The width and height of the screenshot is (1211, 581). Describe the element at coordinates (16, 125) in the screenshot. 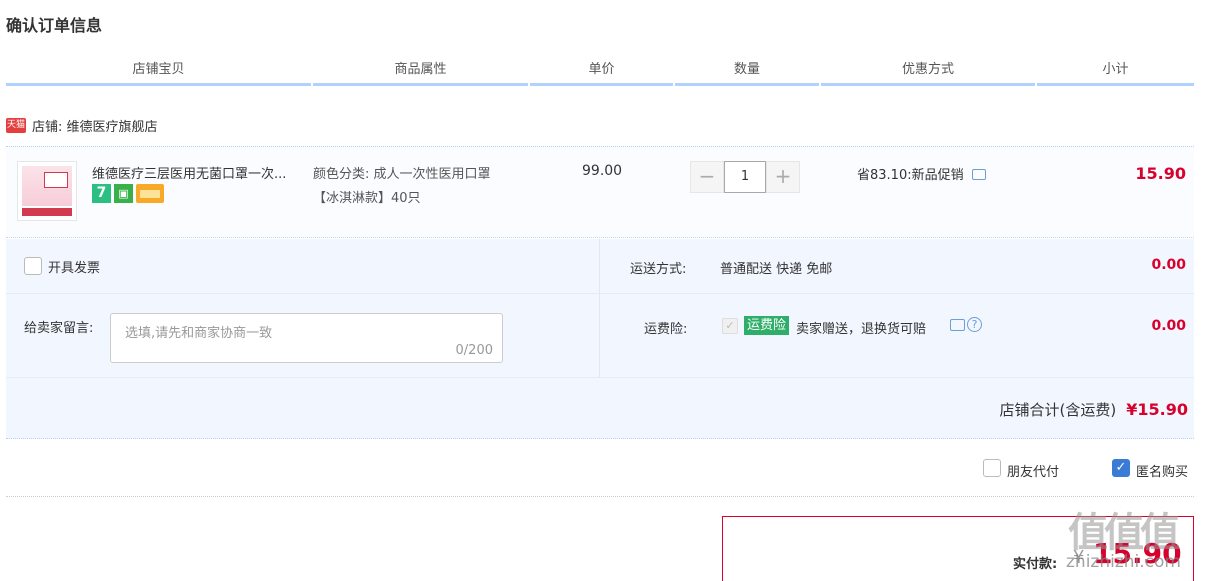

I see `tmall-icon: 天猫` at that location.